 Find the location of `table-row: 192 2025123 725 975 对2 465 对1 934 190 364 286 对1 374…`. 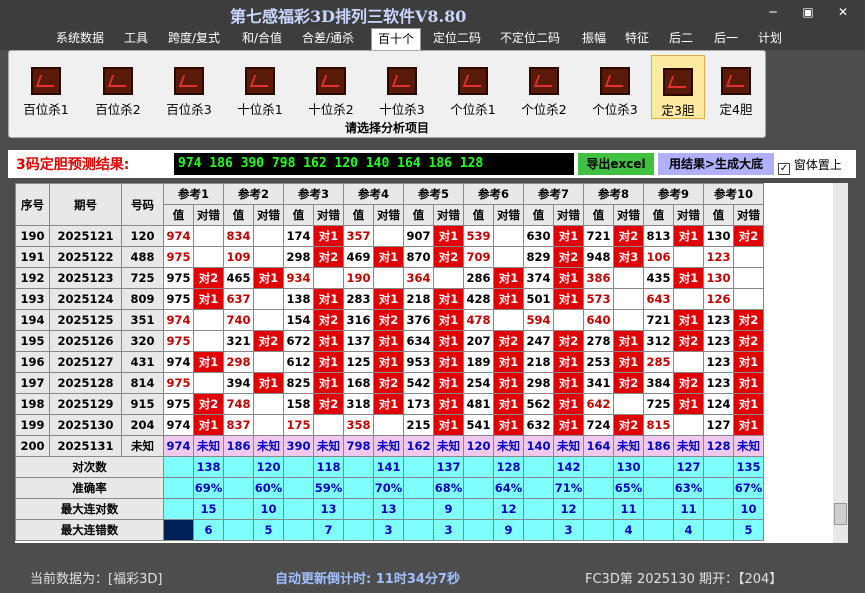

table-row: 192 2025123 725 975 对2 465 对1 934 190 364 286 对1 374… is located at coordinates (389, 278).